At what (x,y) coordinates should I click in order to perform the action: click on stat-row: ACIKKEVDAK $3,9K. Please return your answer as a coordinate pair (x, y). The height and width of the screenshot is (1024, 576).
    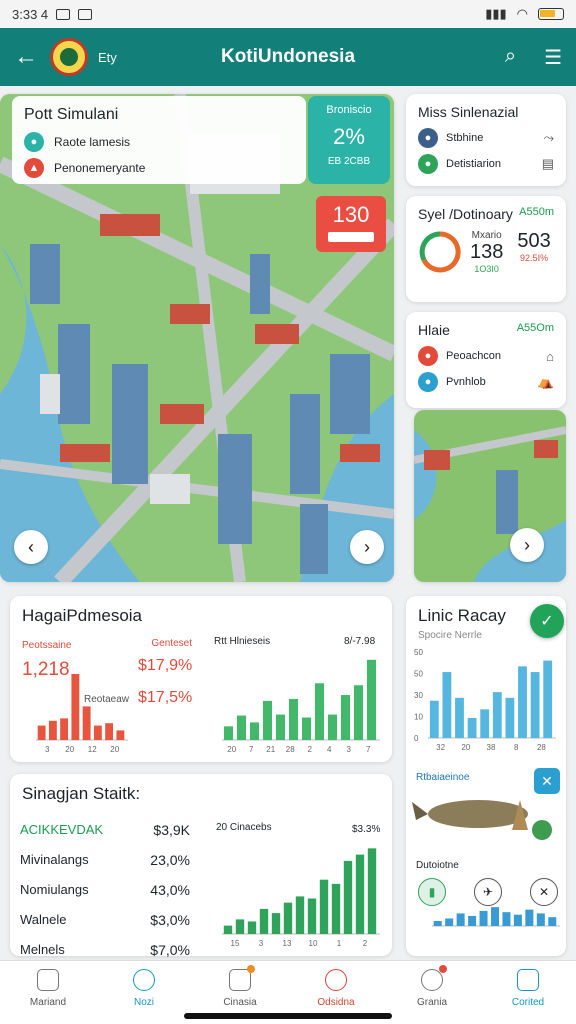
    Looking at the image, I should click on (105, 830).